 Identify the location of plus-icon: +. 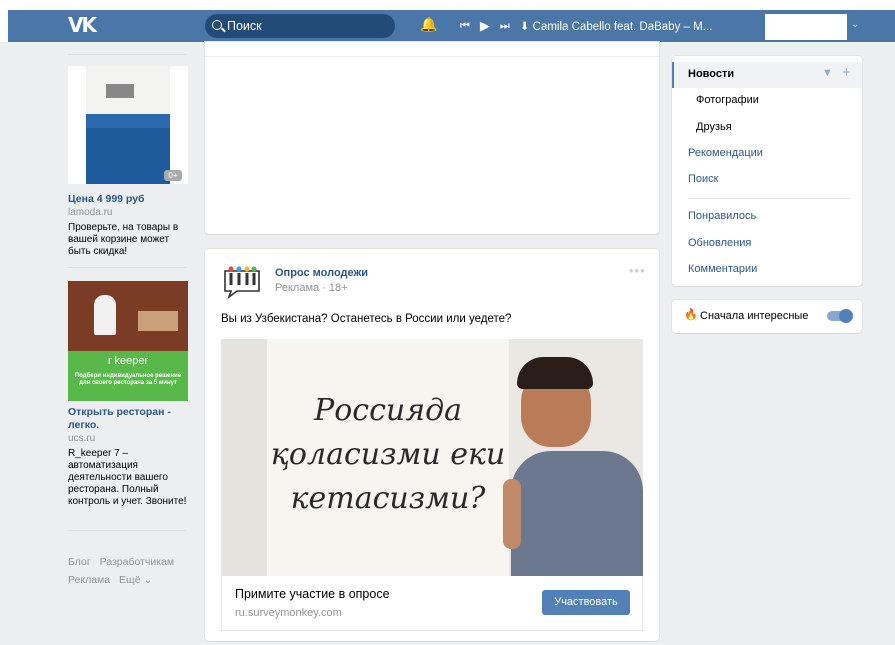
(846, 72).